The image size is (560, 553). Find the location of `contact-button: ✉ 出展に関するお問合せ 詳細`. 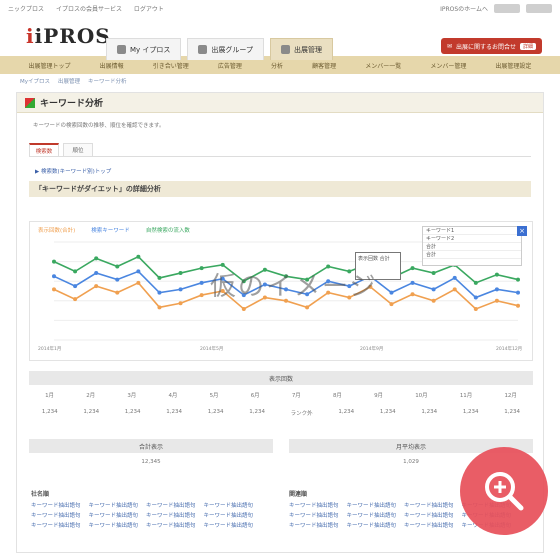

contact-button: ✉ 出展に関するお問合せ 詳細 is located at coordinates (491, 46).